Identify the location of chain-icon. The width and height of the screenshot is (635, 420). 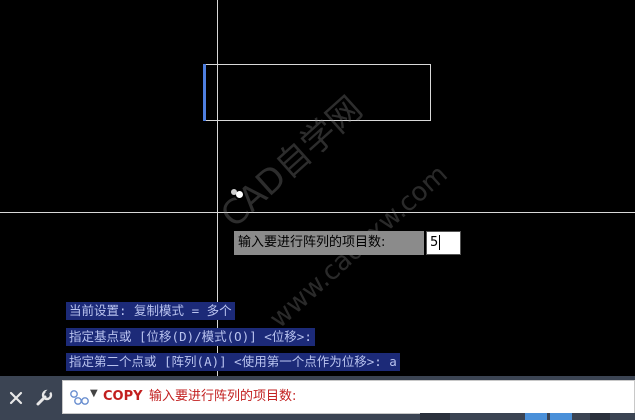
(80, 398).